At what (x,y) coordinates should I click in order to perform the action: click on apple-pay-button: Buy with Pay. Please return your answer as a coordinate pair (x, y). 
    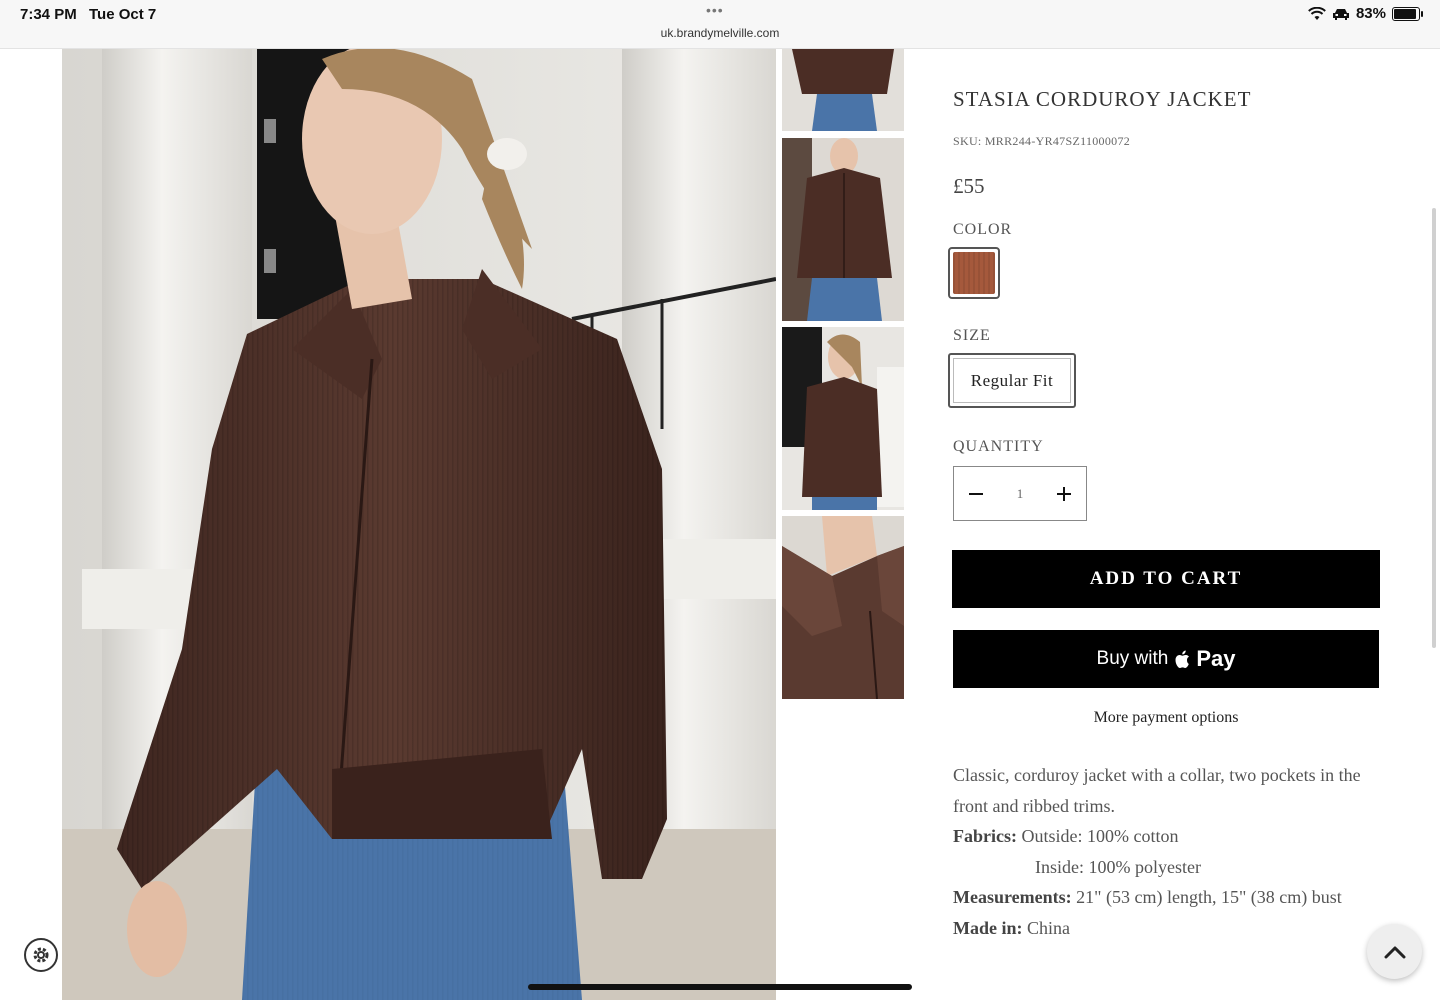
    Looking at the image, I should click on (1166, 659).